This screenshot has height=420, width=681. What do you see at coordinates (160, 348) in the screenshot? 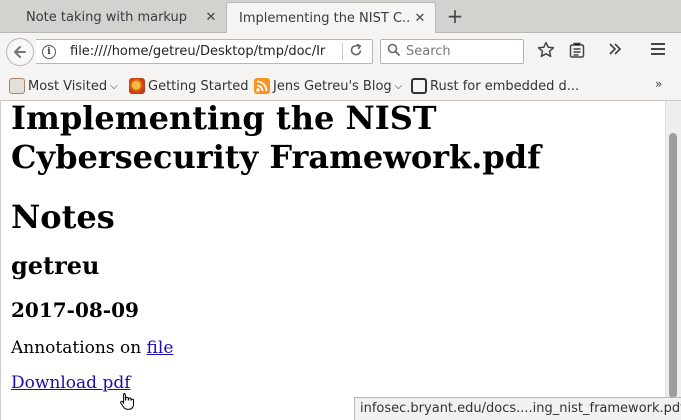
I see `annotations-file-link: file` at bounding box center [160, 348].